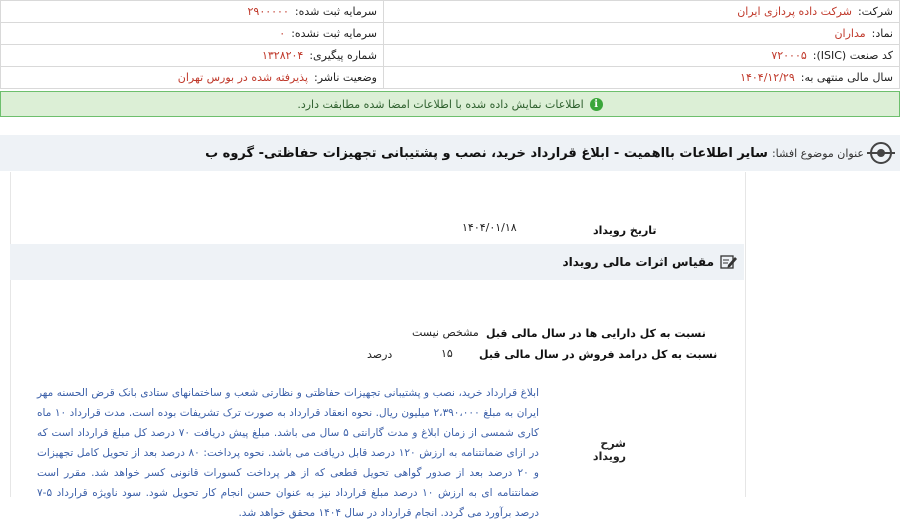  I want to click on assets-ratio-value: مشخص نیست, so click(445, 332).